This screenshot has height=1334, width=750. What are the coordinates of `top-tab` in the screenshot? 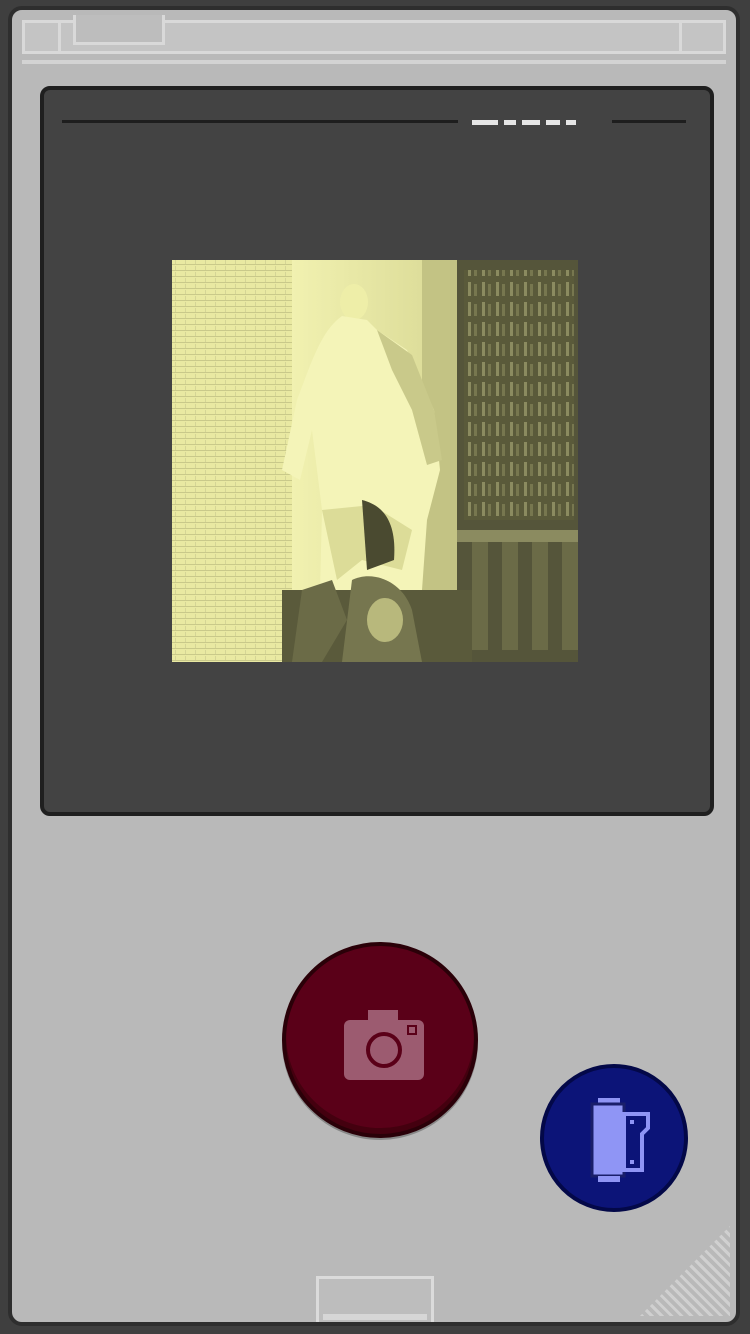 It's located at (119, 30).